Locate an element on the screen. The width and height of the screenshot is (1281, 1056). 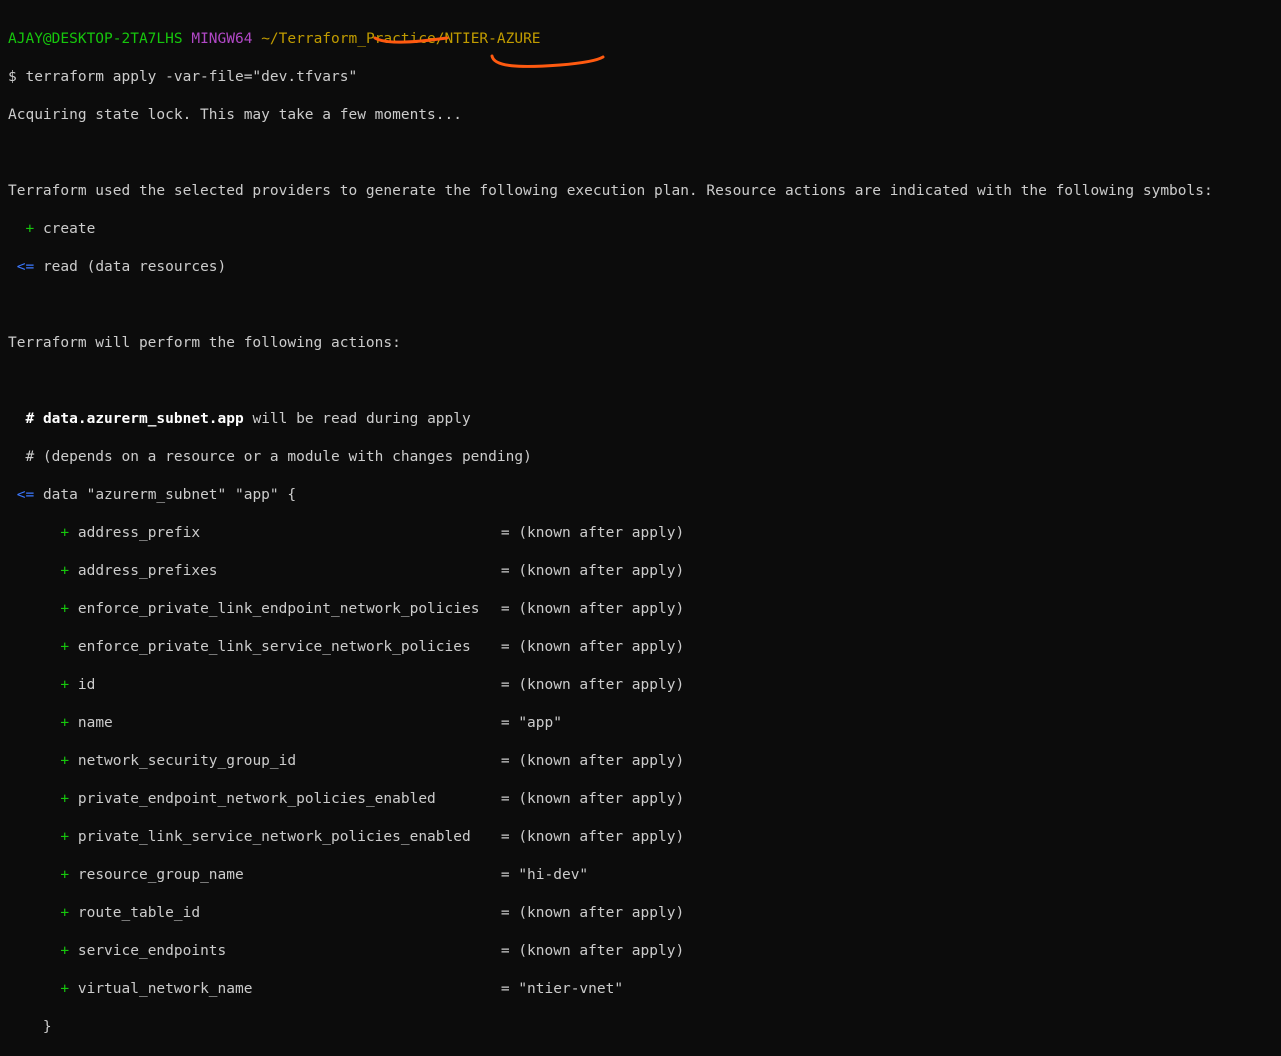
attribute-name: service_endpoints is located at coordinates (152, 951).